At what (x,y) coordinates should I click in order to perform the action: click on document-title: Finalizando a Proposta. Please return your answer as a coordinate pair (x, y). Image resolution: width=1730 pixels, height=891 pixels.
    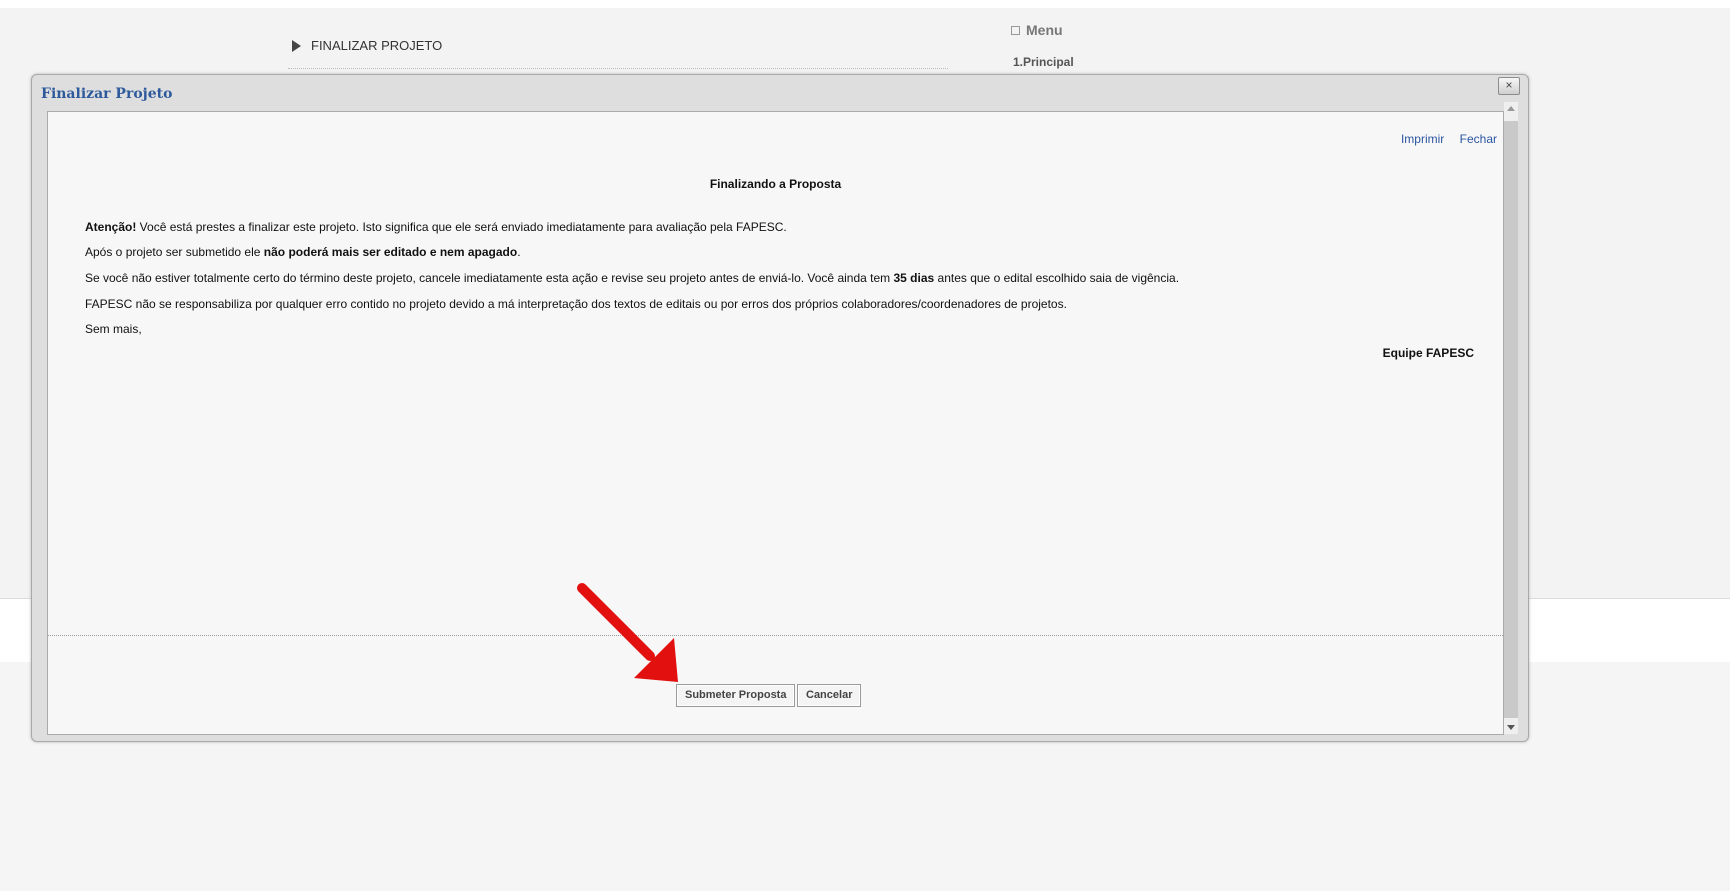
    Looking at the image, I should click on (775, 184).